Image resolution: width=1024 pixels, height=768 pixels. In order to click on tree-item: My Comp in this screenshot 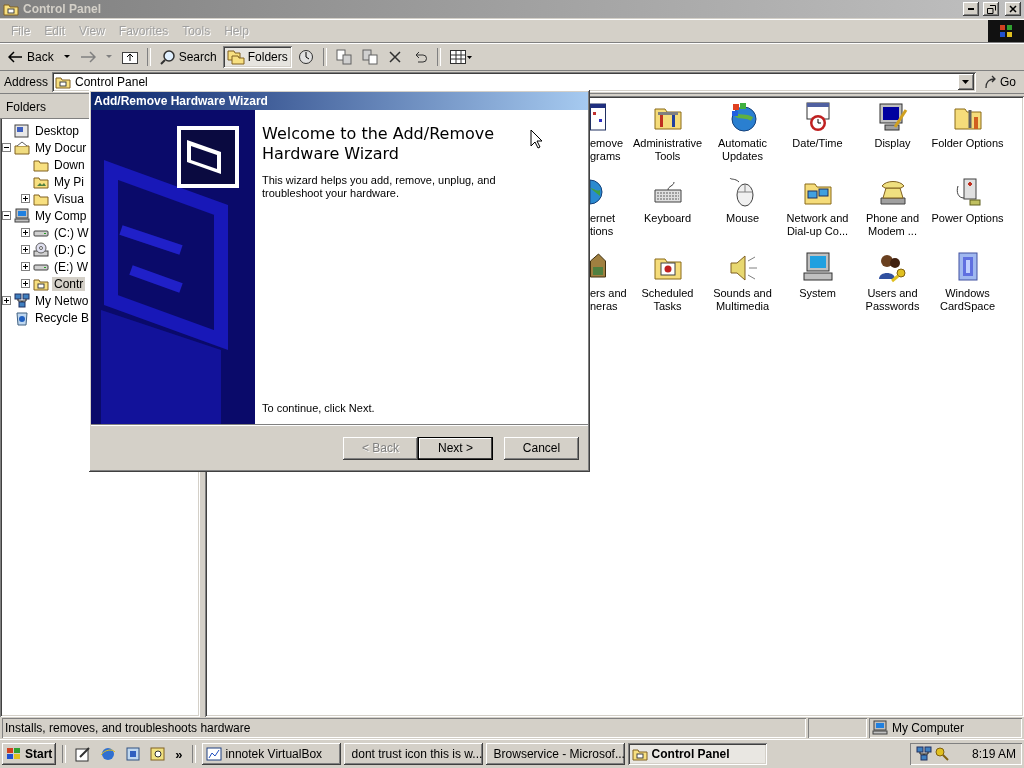, I will do `click(61, 215)`.